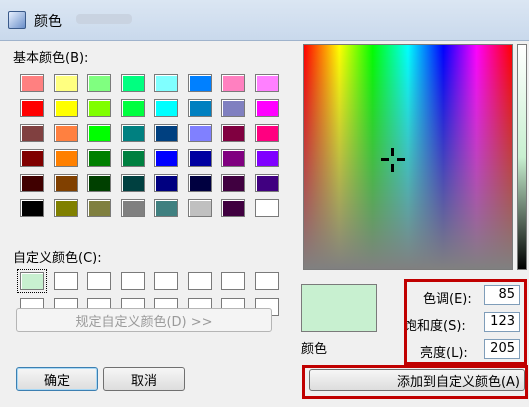 This screenshot has height=407, width=529. I want to click on add-button-highlight-box, so click(415, 382).